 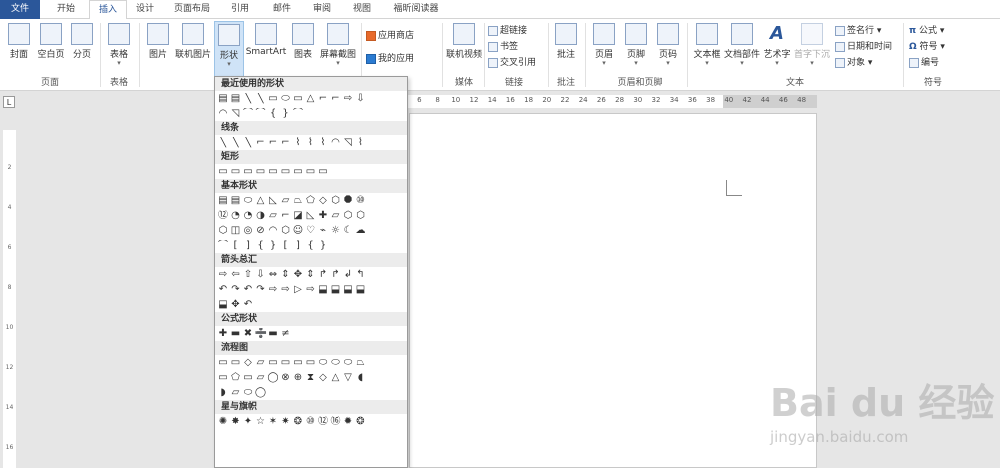 I want to click on tab-selector: L, so click(x=9, y=102).